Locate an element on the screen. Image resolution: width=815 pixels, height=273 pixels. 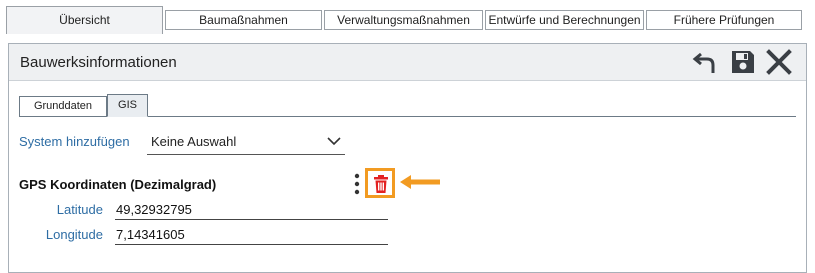
undo-icon is located at coordinates (703, 62).